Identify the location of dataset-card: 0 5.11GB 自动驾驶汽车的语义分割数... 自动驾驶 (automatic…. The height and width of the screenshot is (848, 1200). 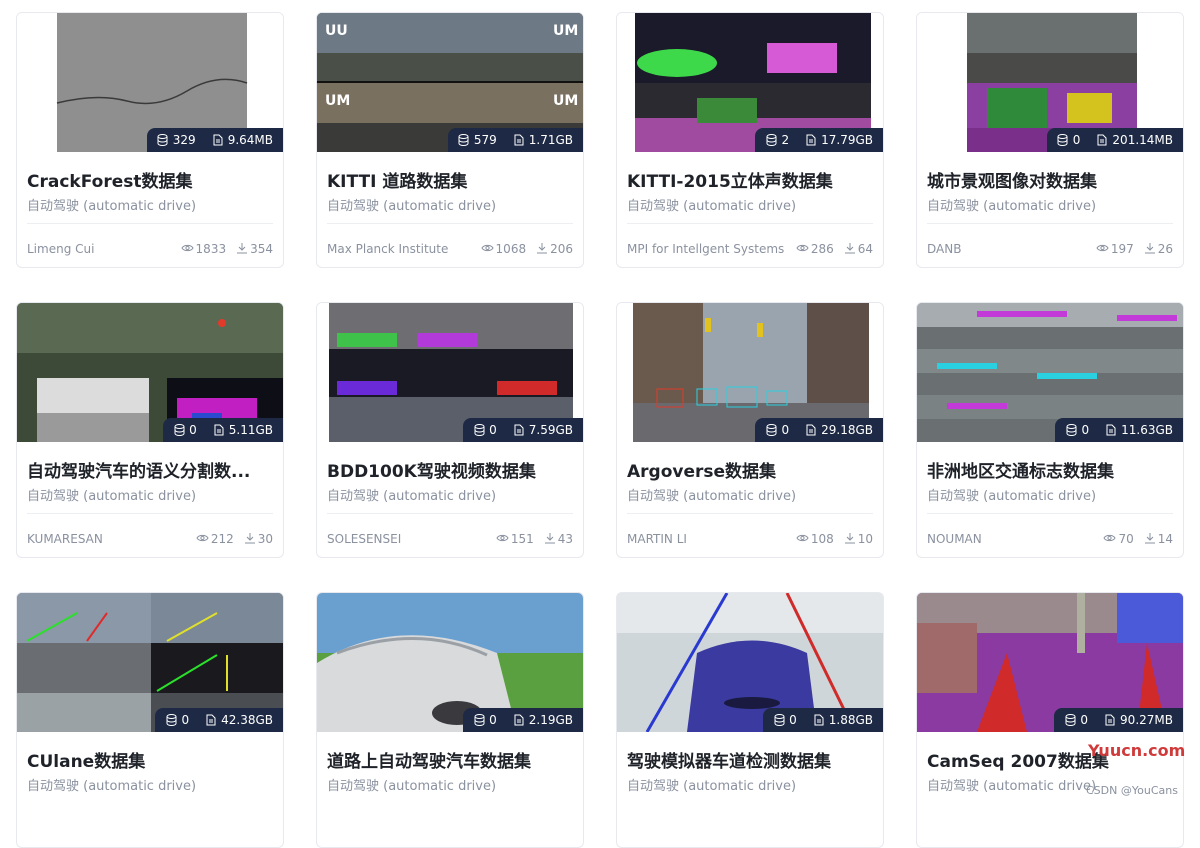
(150, 430).